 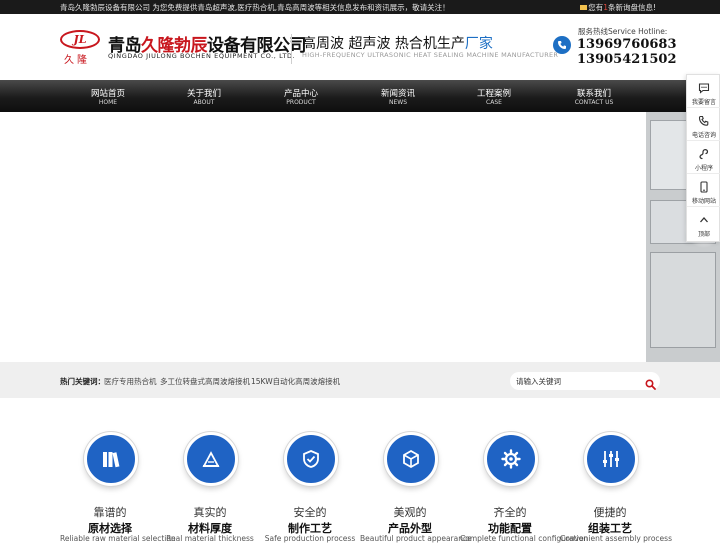 I want to click on feature-subtitle-en: Safe production process, so click(x=310, y=538).